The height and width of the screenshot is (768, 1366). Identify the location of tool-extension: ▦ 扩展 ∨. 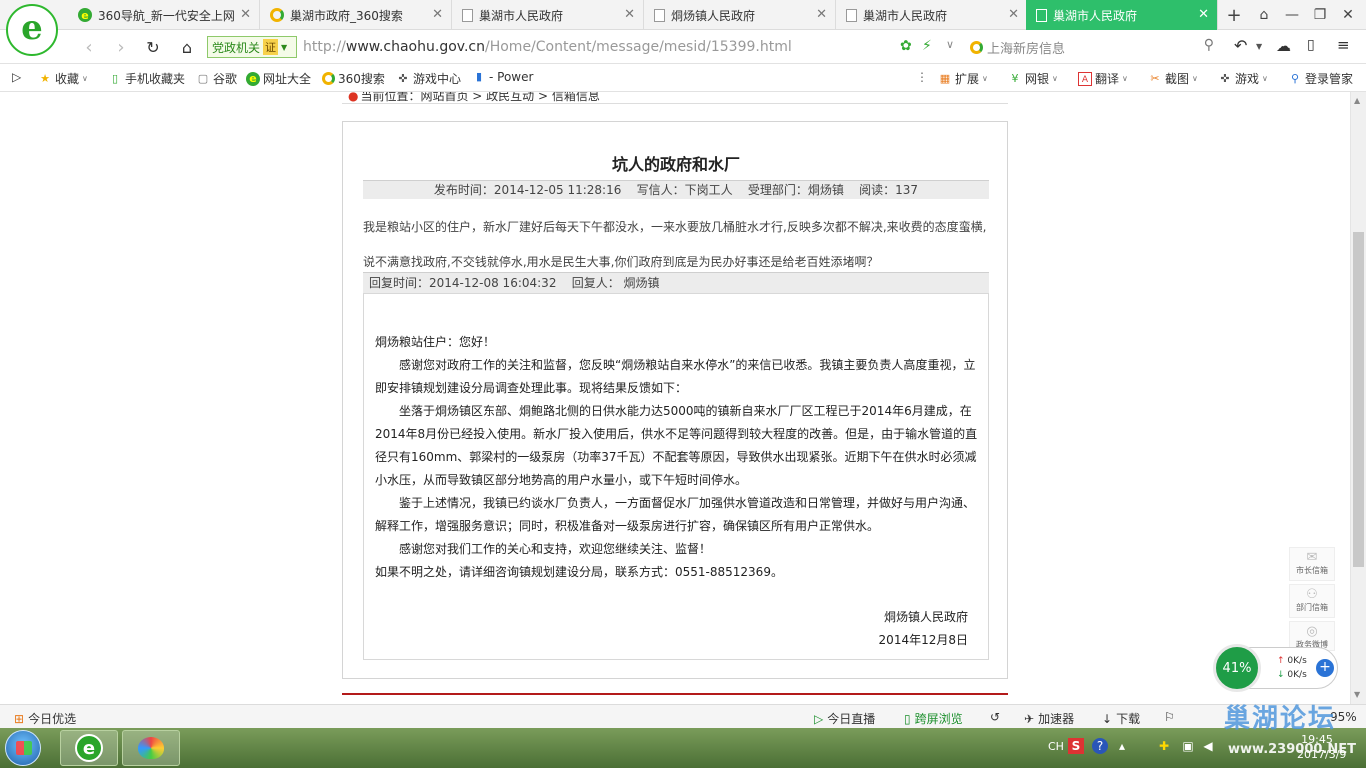
(963, 78).